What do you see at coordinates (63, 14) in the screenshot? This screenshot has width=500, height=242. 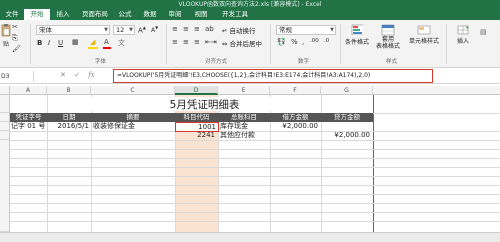 I see `tab-insert: 插入` at bounding box center [63, 14].